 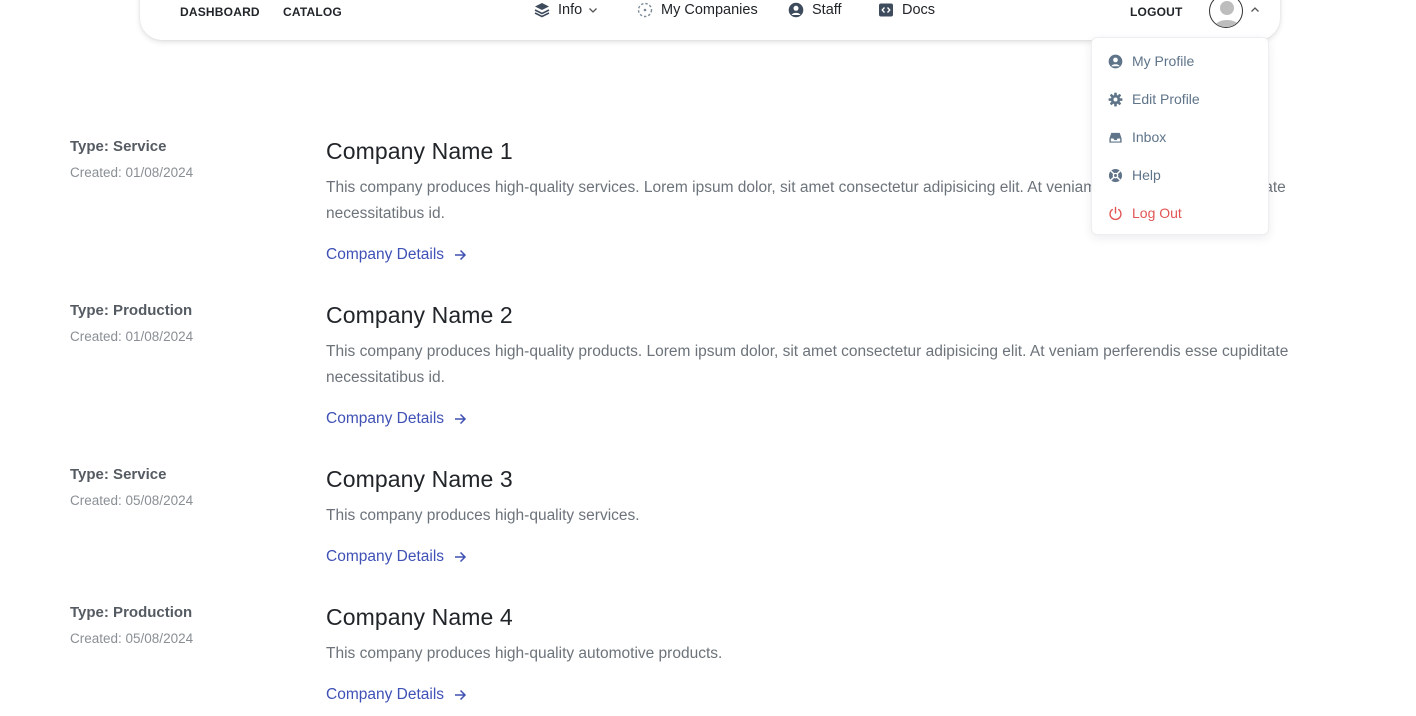 What do you see at coordinates (1115, 175) in the screenshot?
I see `lifebuoy-icon` at bounding box center [1115, 175].